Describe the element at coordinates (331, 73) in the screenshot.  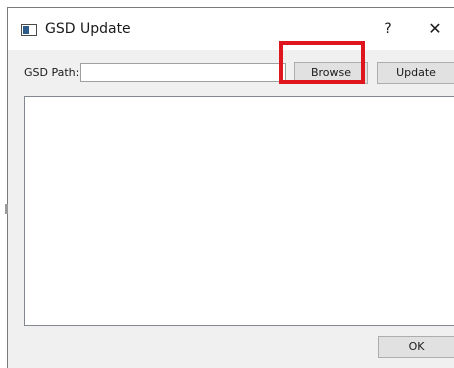
I see `browse-button: Browse` at that location.